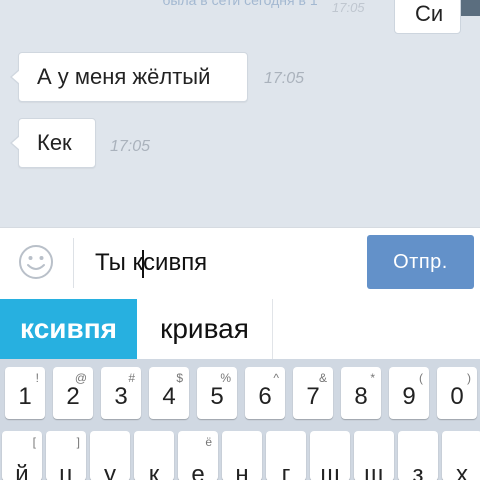  Describe the element at coordinates (73, 263) in the screenshot. I see `divider` at that location.